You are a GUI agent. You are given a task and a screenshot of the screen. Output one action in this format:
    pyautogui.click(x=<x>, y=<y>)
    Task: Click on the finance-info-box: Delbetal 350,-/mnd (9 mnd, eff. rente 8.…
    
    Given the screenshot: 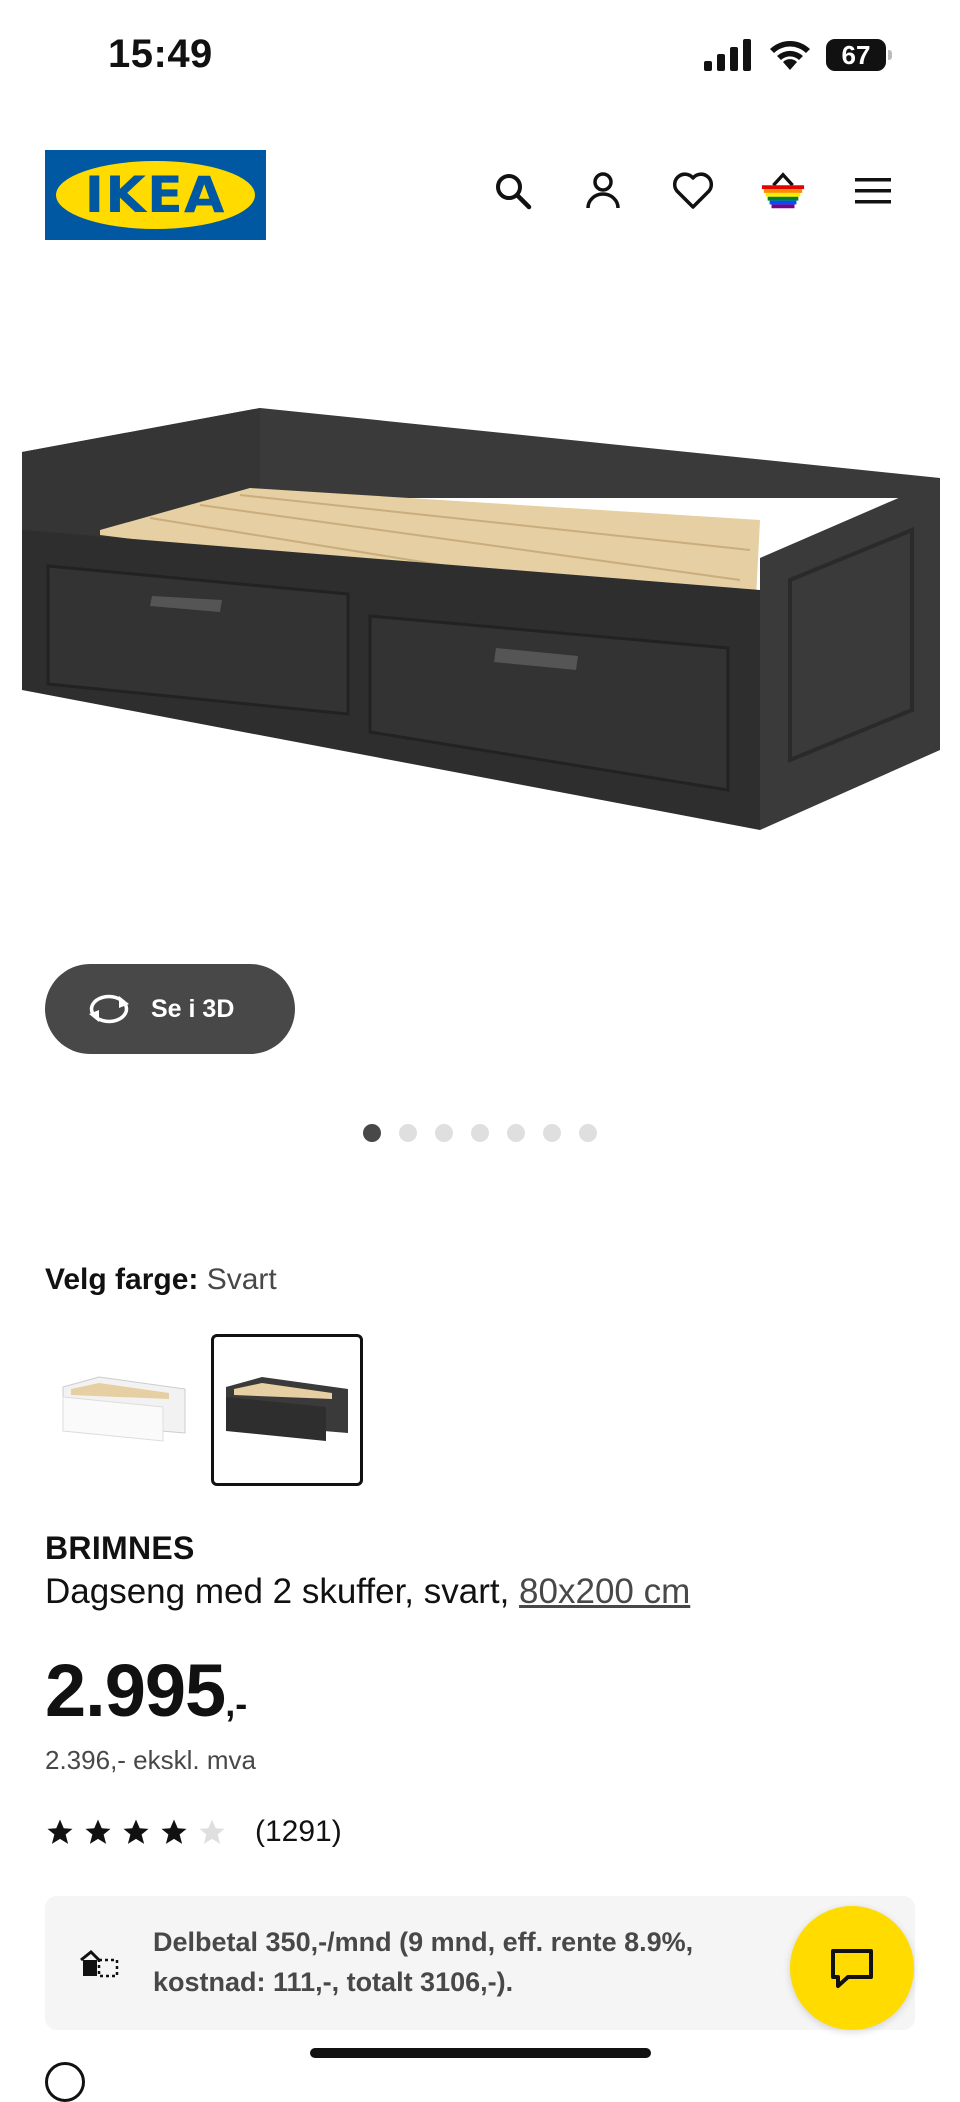 What is the action you would take?
    pyautogui.click(x=480, y=1963)
    